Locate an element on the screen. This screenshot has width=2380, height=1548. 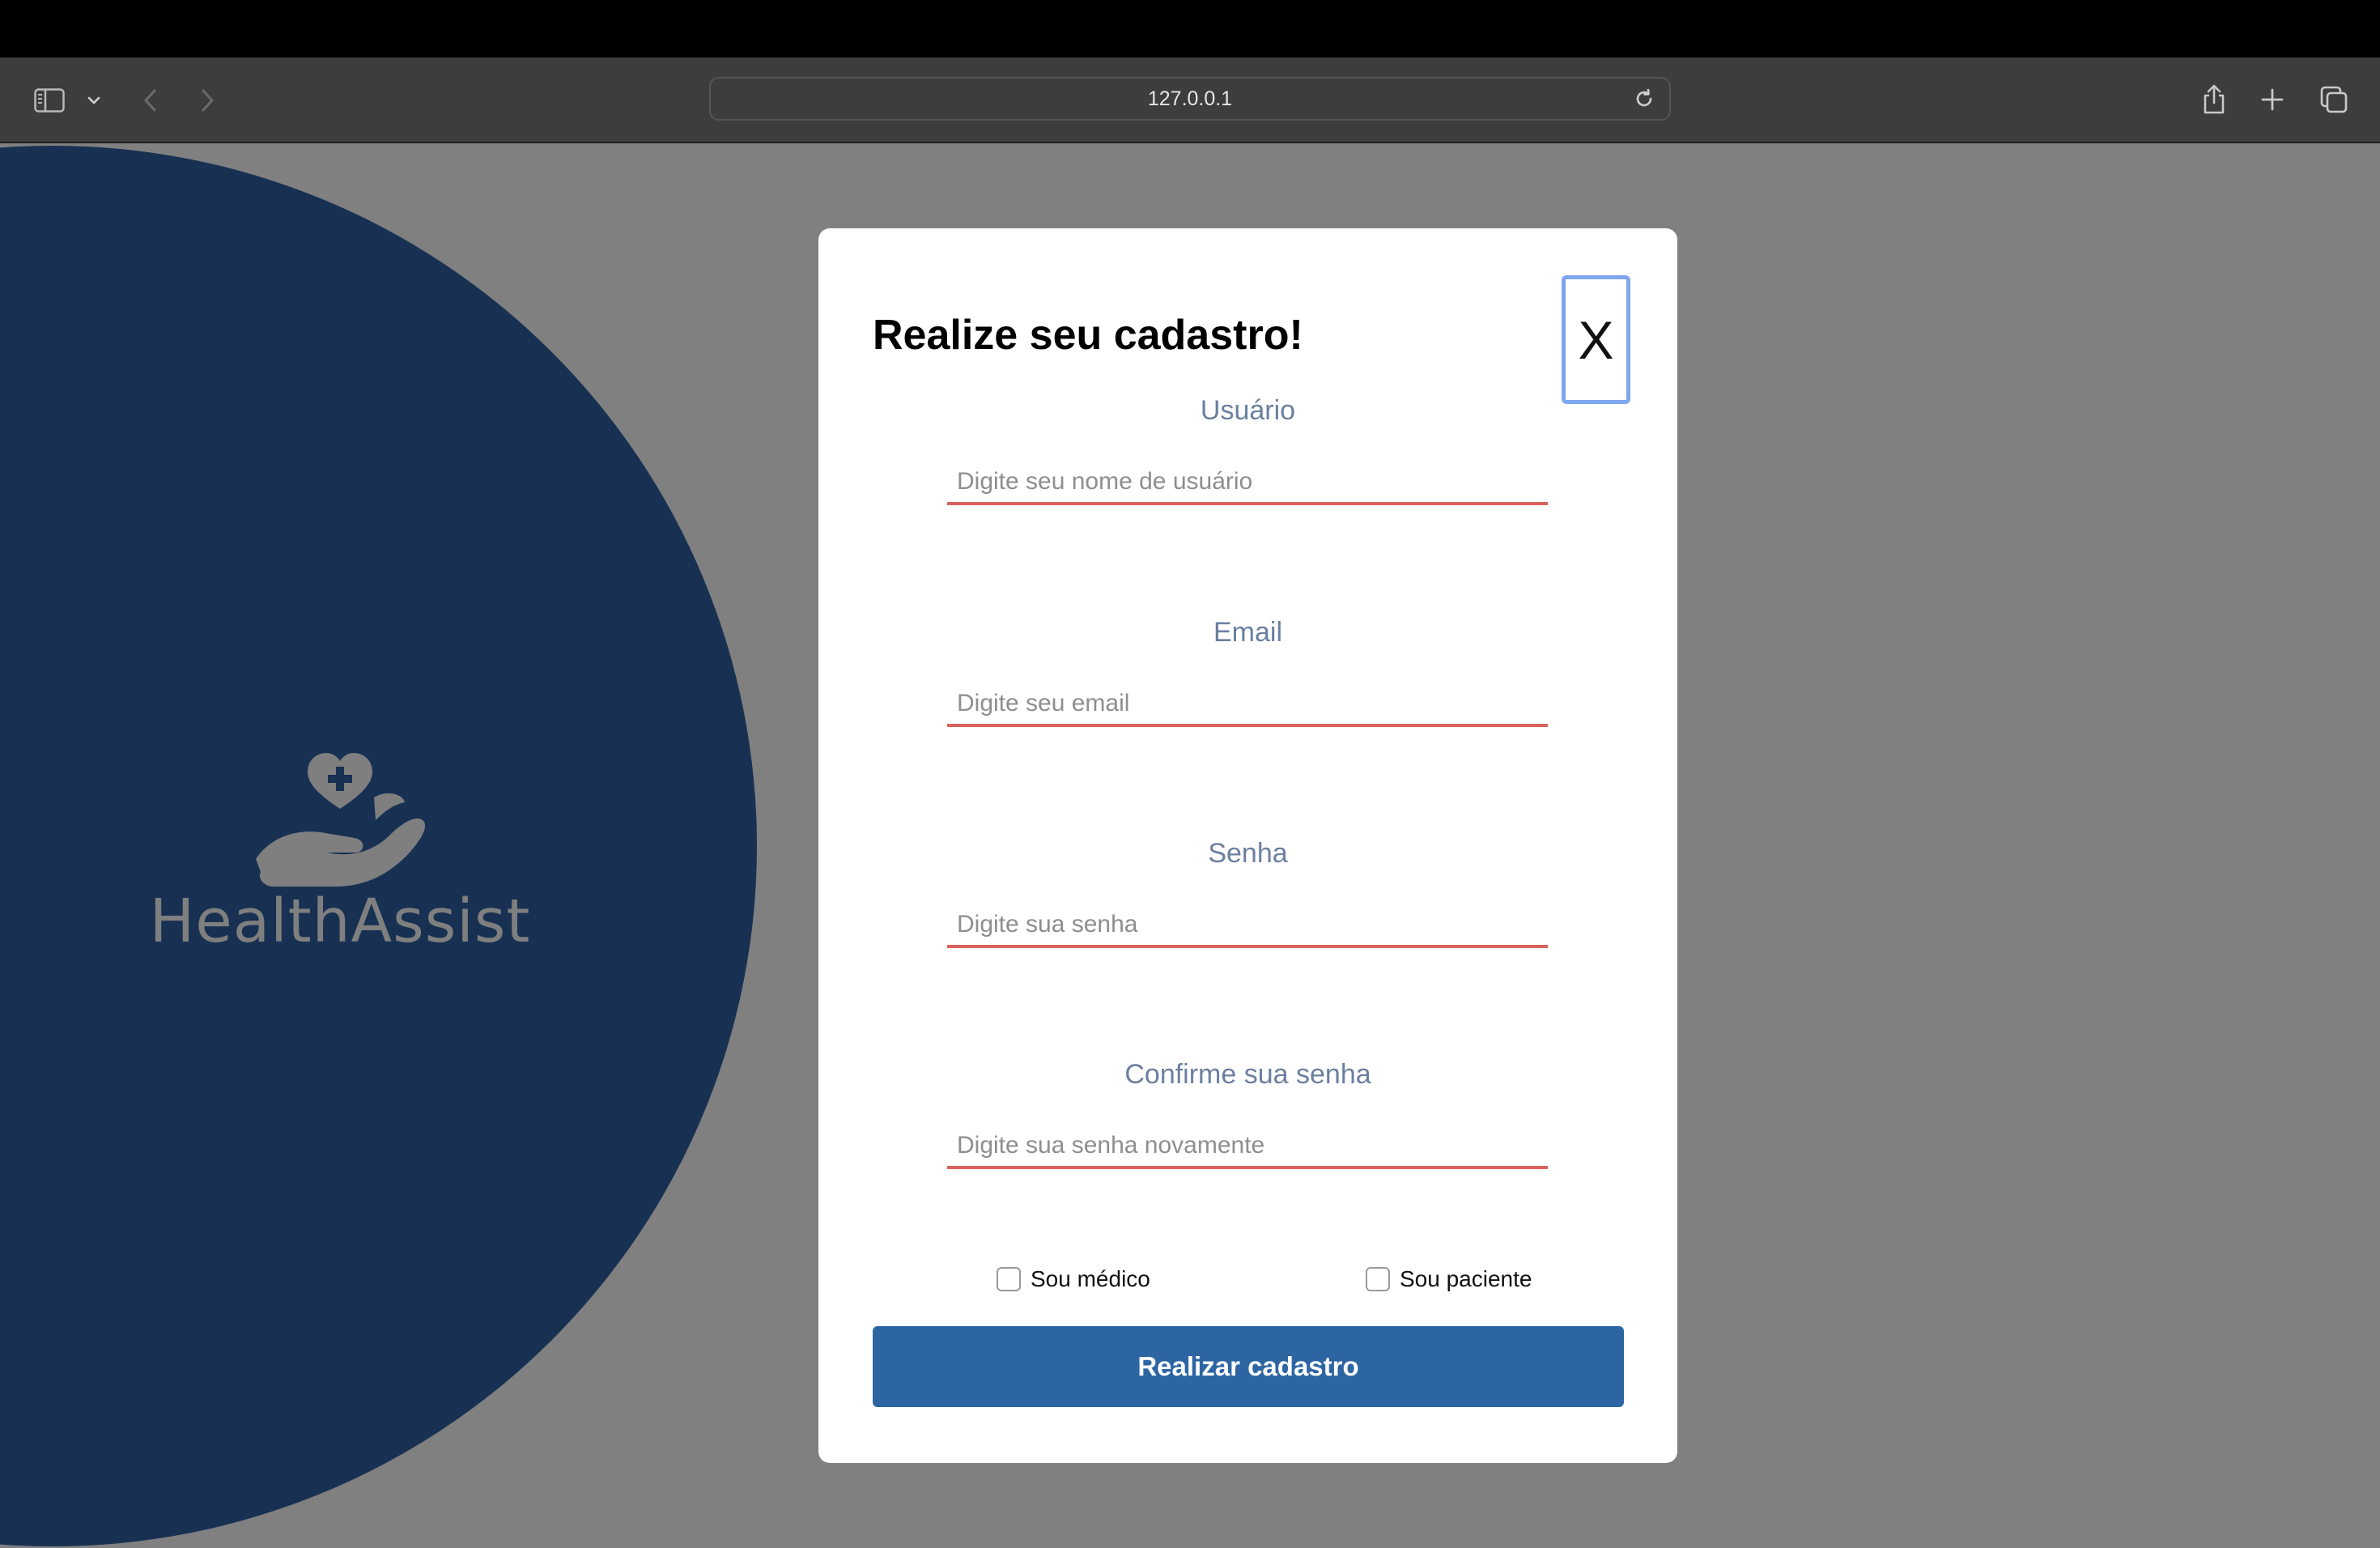
brand-block: HealthAssist is located at coordinates (340, 856).